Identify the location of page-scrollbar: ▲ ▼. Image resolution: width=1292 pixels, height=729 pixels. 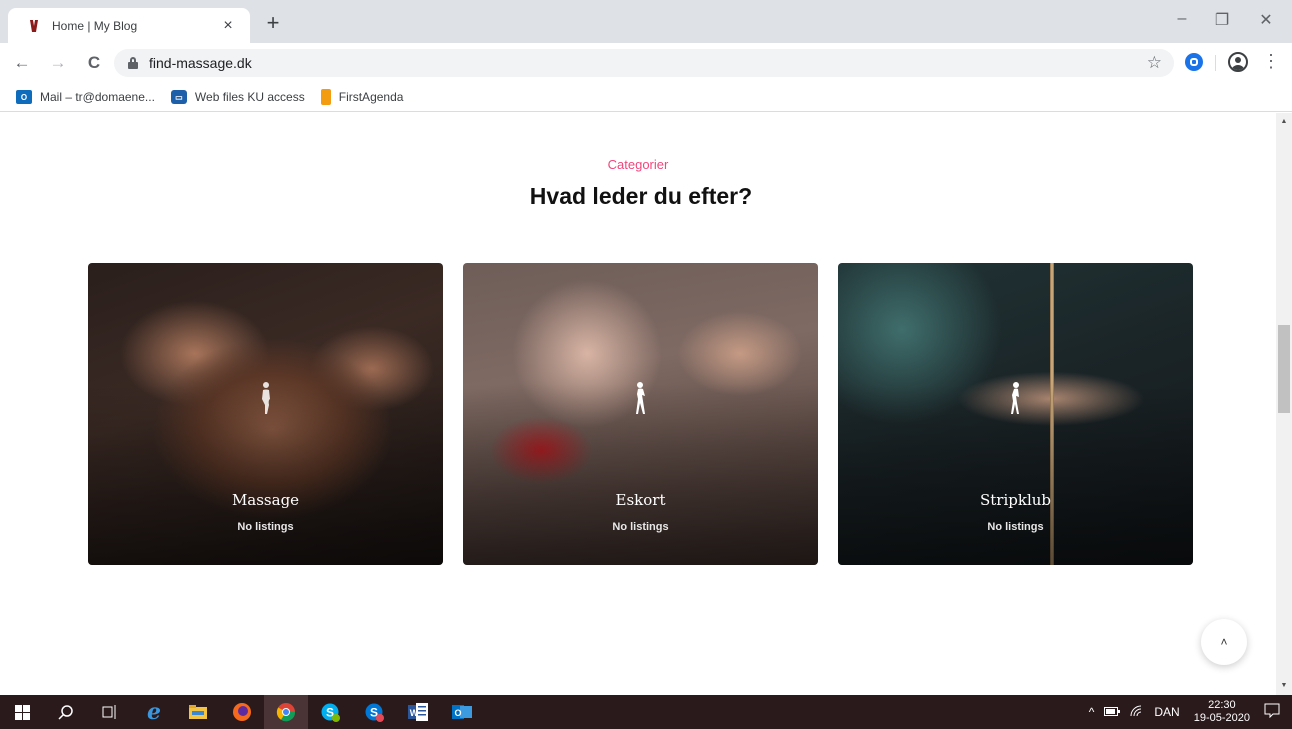
(1284, 404).